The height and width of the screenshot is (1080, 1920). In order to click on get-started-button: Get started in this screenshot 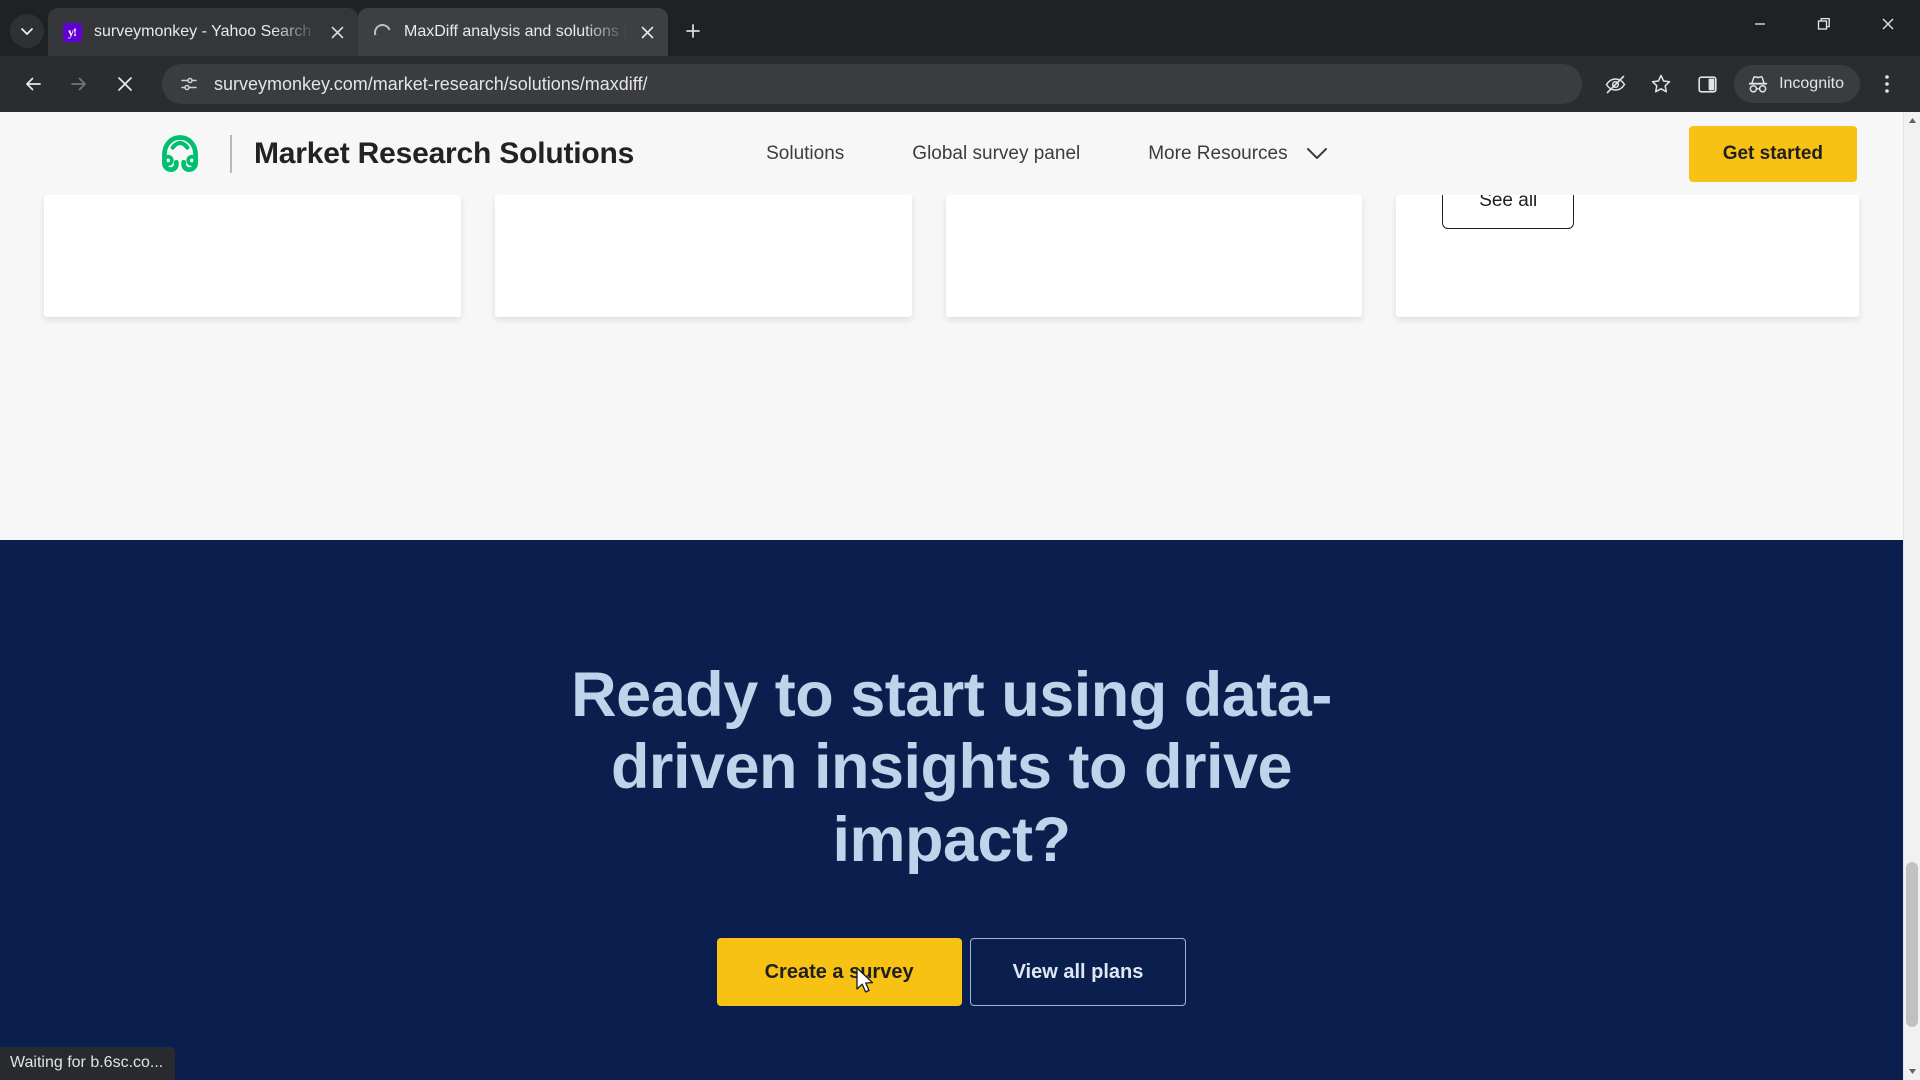, I will do `click(1772, 153)`.